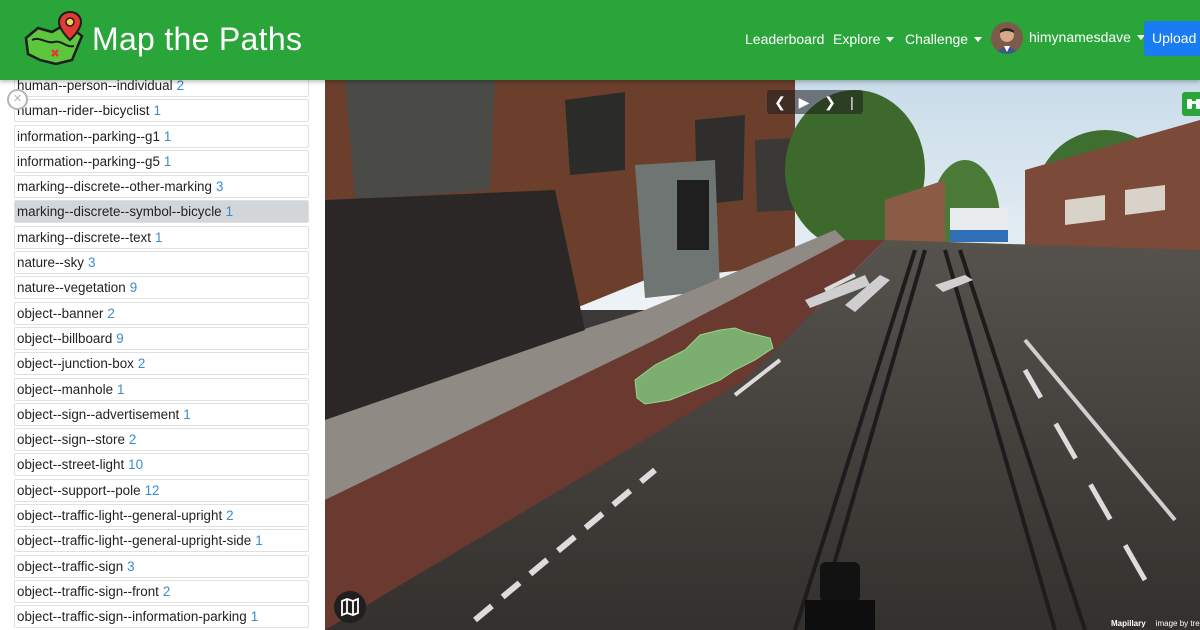 The width and height of the screenshot is (1200, 630). I want to click on map-pin-logo-icon, so click(54, 40).